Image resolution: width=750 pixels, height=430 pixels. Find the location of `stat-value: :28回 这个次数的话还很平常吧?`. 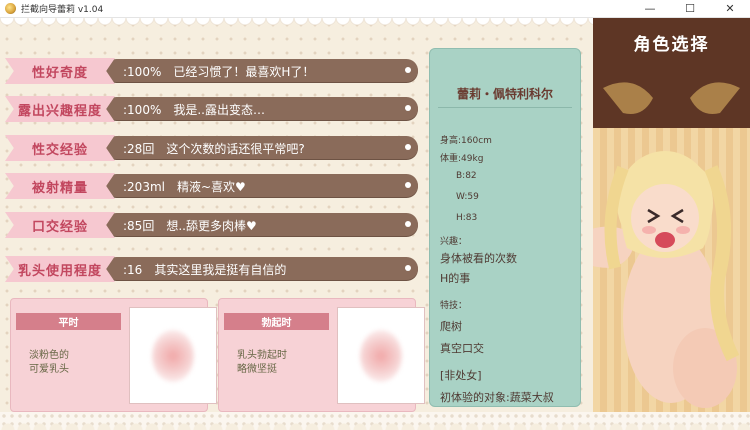

stat-value: :28回 这个次数的话还很平常吧? is located at coordinates (214, 149).